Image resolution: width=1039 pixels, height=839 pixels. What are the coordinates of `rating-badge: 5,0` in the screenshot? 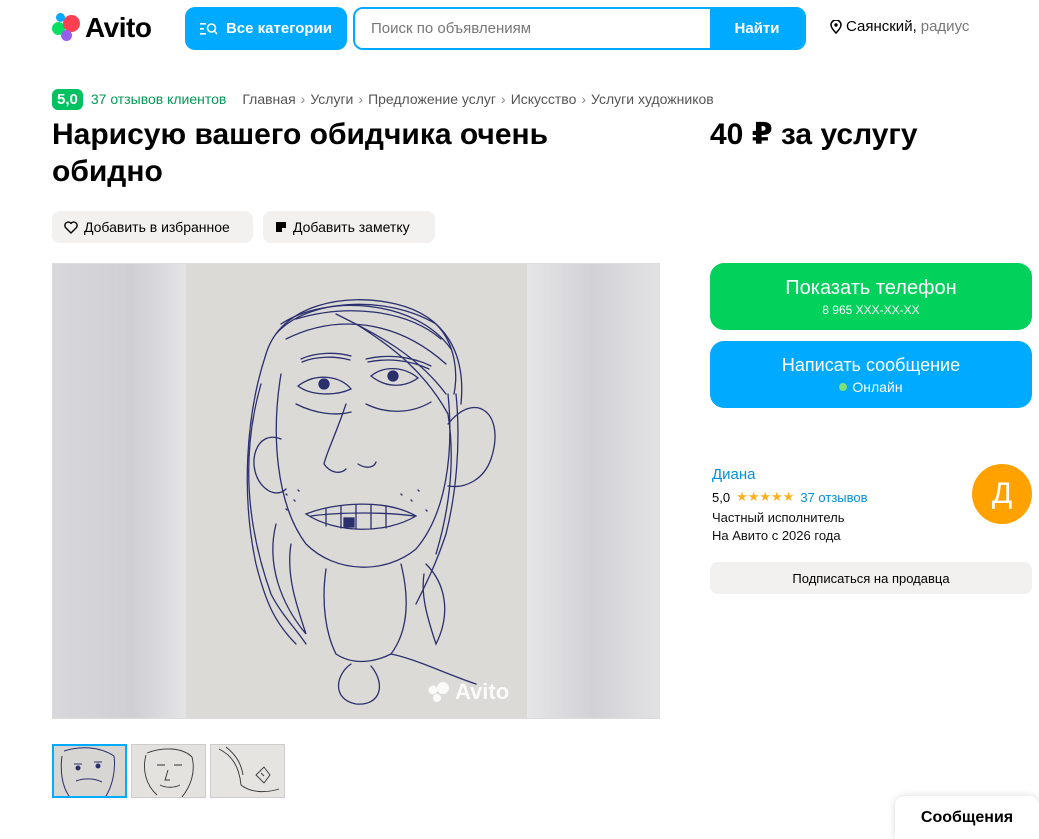 It's located at (67, 99).